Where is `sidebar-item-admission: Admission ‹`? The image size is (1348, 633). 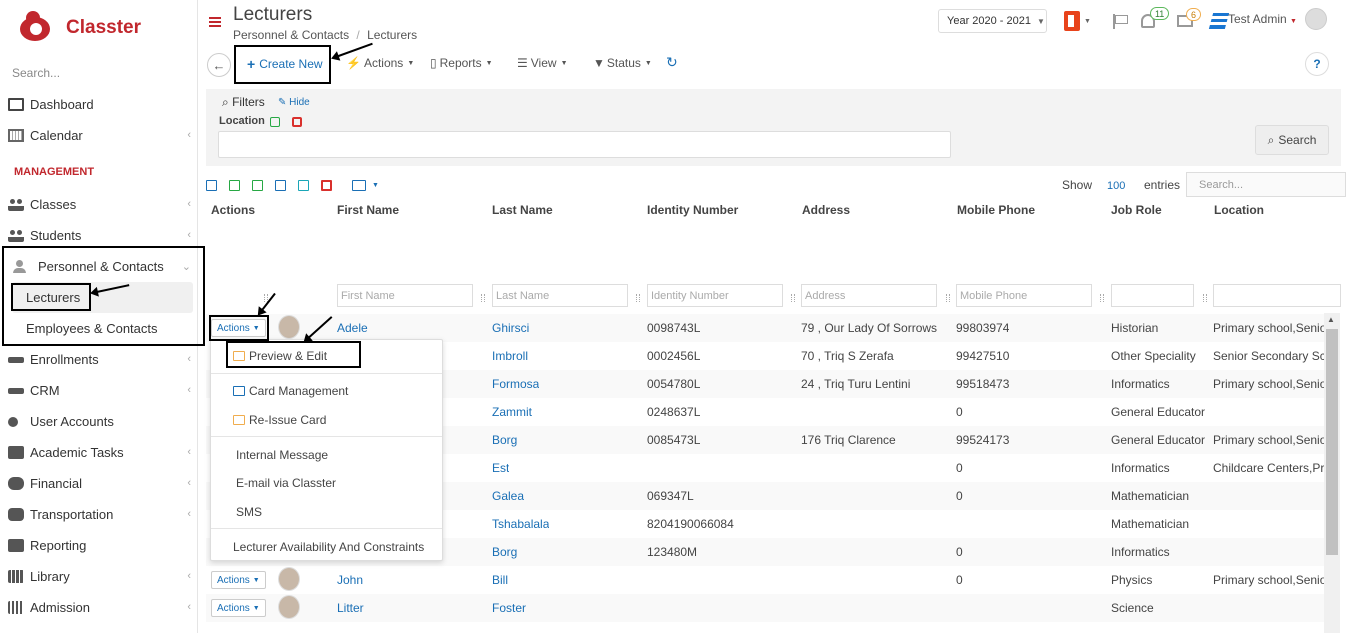
sidebar-item-admission: Admission ‹ is located at coordinates (98, 607).